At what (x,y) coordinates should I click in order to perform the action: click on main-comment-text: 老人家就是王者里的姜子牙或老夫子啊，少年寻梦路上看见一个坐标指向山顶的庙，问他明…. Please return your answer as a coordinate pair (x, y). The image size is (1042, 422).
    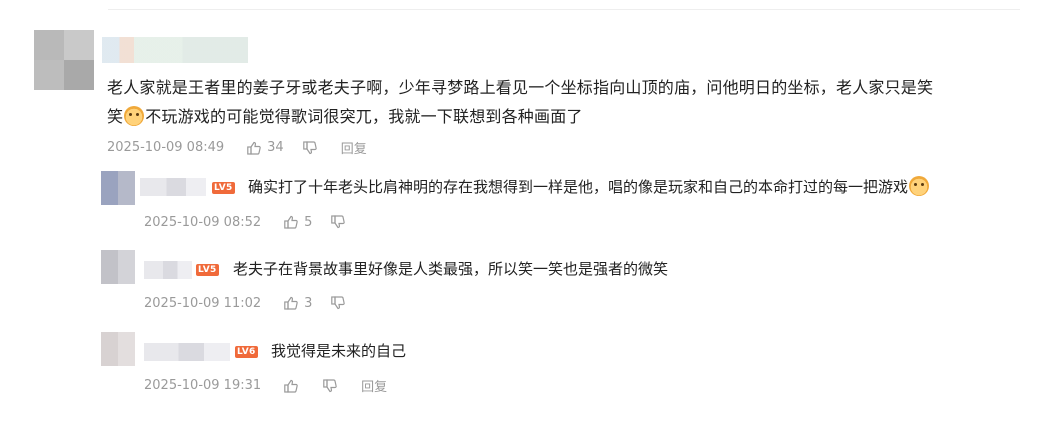
    Looking at the image, I should click on (559, 102).